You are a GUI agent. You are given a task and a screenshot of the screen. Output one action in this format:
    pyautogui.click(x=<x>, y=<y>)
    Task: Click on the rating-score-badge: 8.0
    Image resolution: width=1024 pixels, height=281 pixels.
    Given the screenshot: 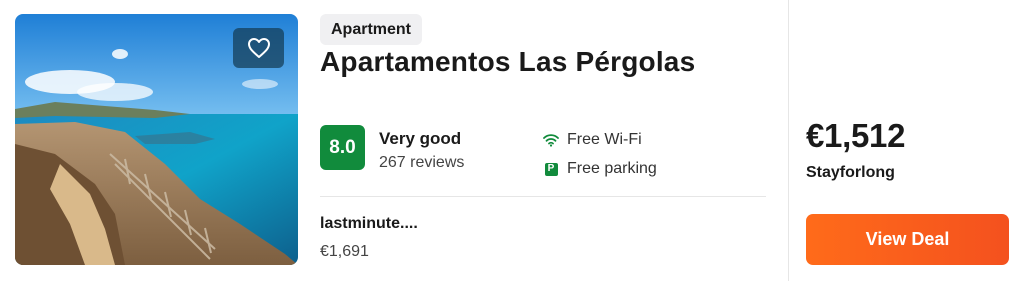 What is the action you would take?
    pyautogui.click(x=342, y=147)
    